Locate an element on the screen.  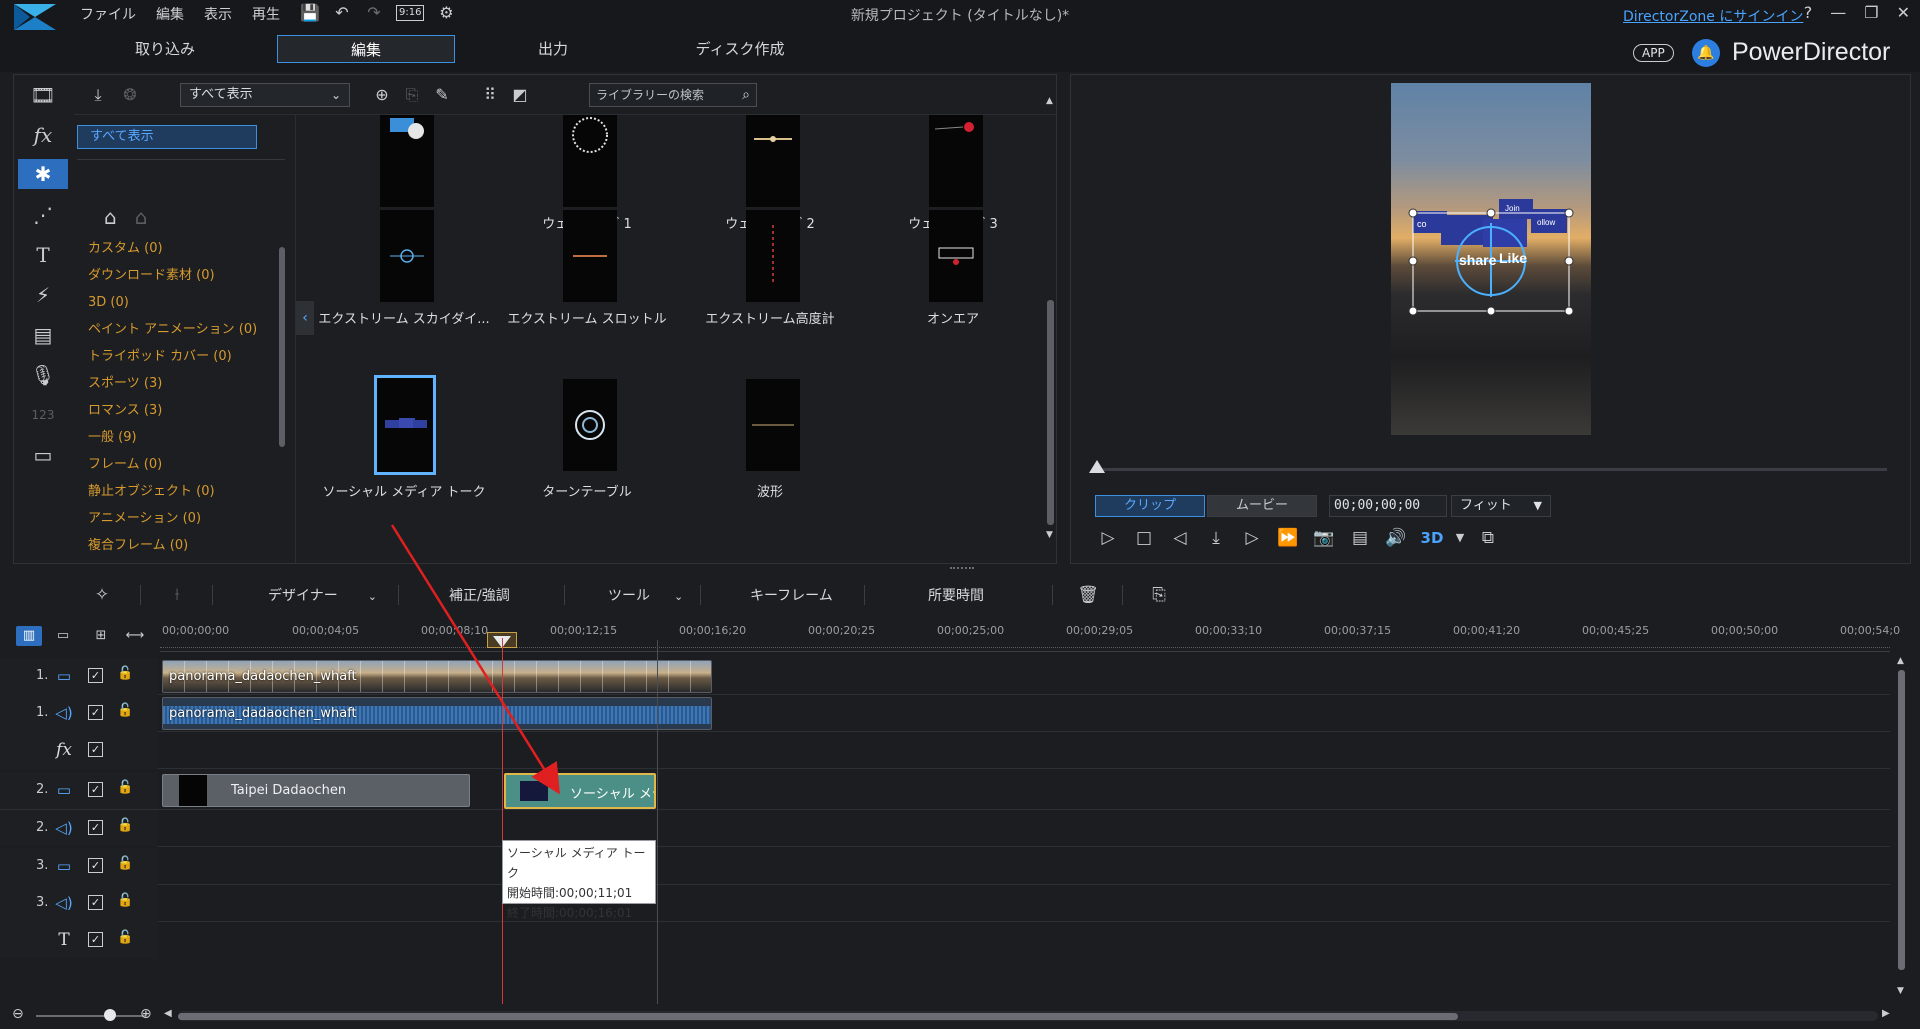
menu-view: 表示 is located at coordinates (218, 14).